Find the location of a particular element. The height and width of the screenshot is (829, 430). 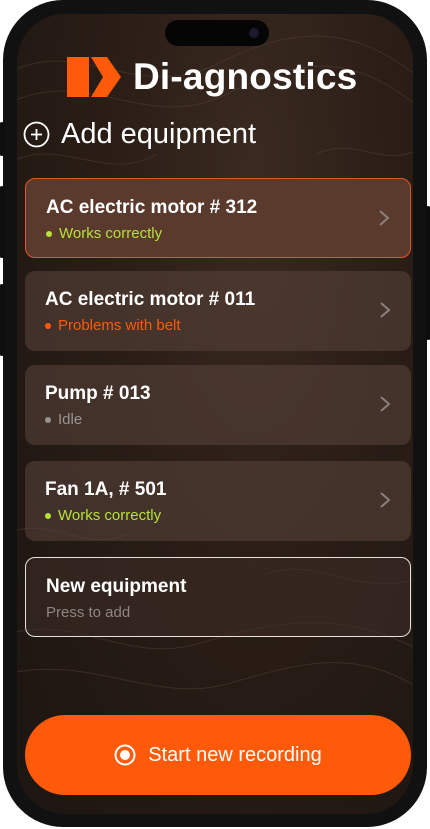

start-recording-label: Start new recording is located at coordinates (235, 754).